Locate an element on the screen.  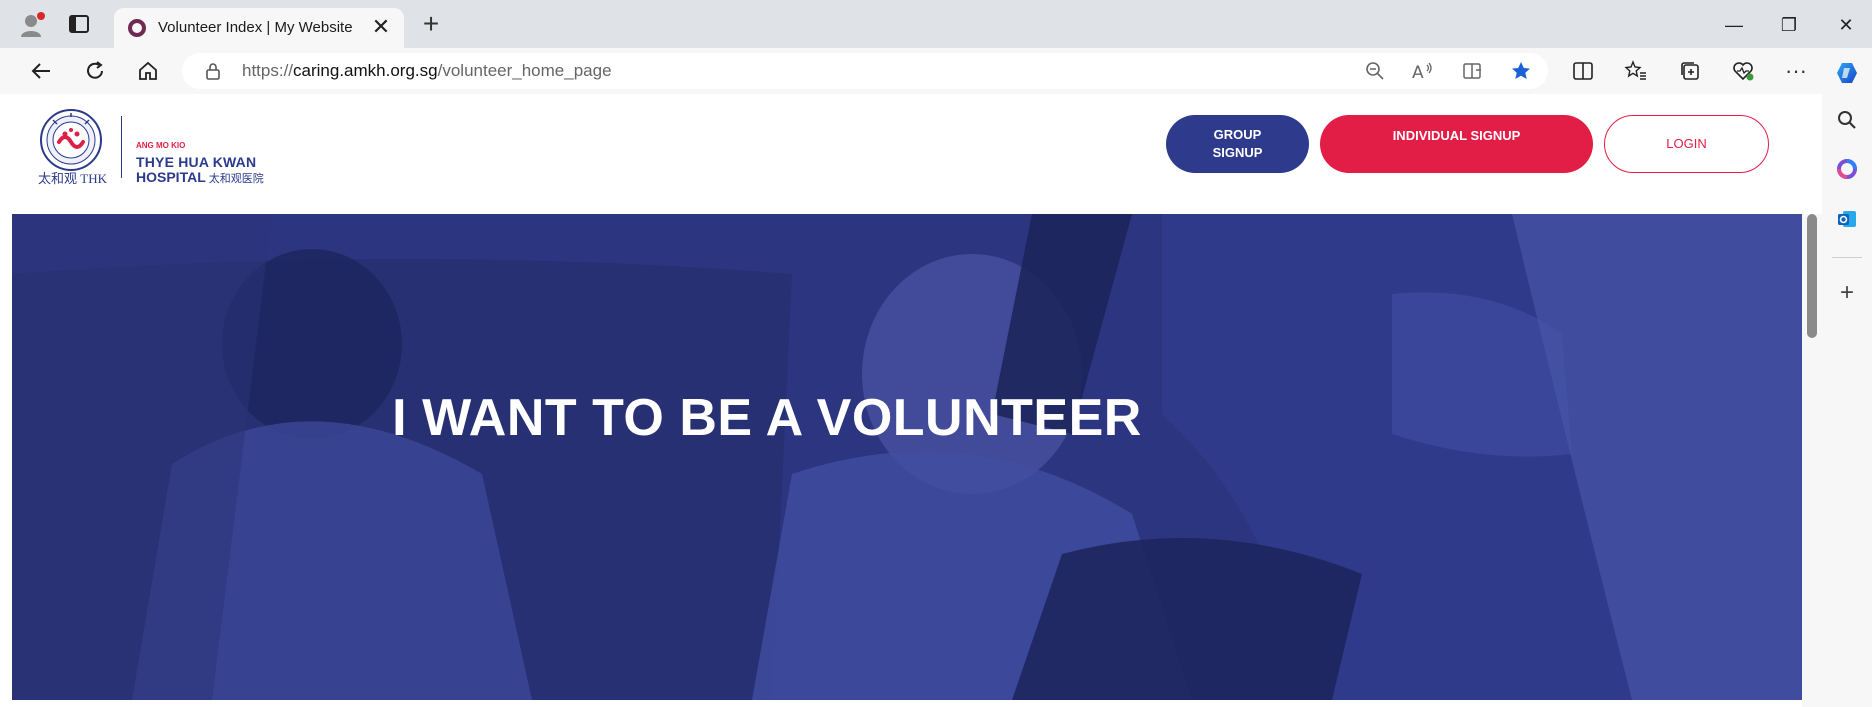
logo-divider is located at coordinates (121, 147).